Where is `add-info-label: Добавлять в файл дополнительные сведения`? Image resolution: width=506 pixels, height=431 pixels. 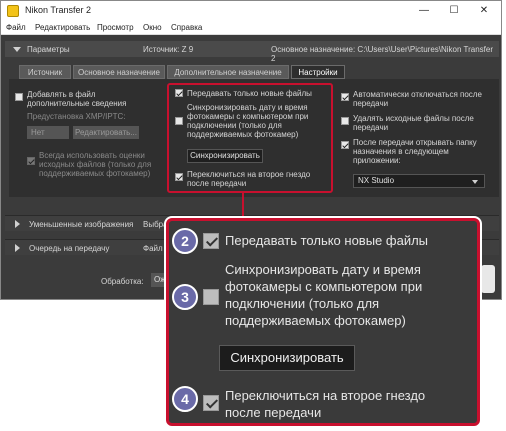 add-info-label: Добавлять в файл дополнительные сведения is located at coordinates (77, 99).